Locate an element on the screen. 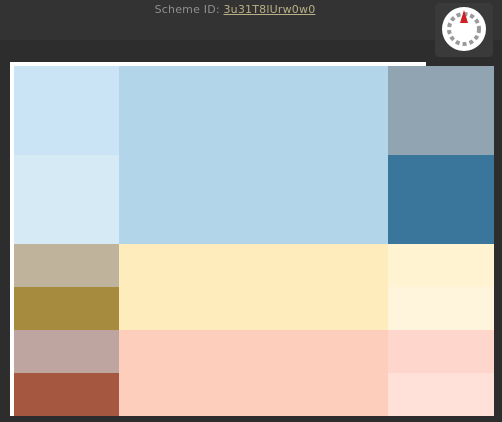 Image resolution: width=502 pixels, height=422 pixels. swatch-blue-gray is located at coordinates (441, 110).